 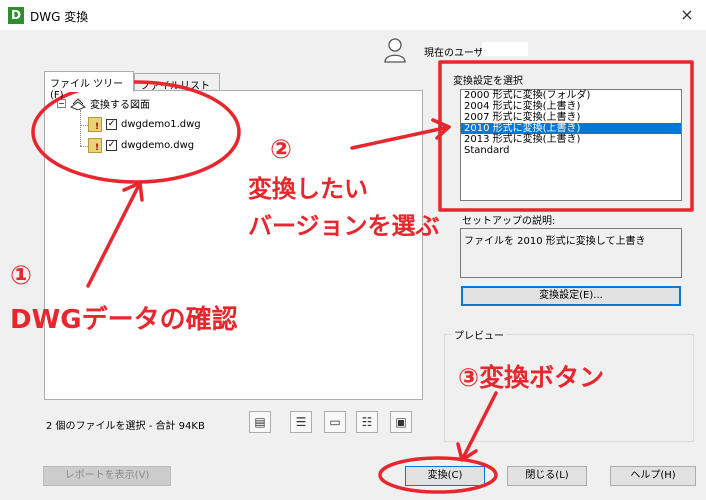 I want to click on tree-file-item: ✓ dwgdemo.dwg, so click(x=141, y=145).